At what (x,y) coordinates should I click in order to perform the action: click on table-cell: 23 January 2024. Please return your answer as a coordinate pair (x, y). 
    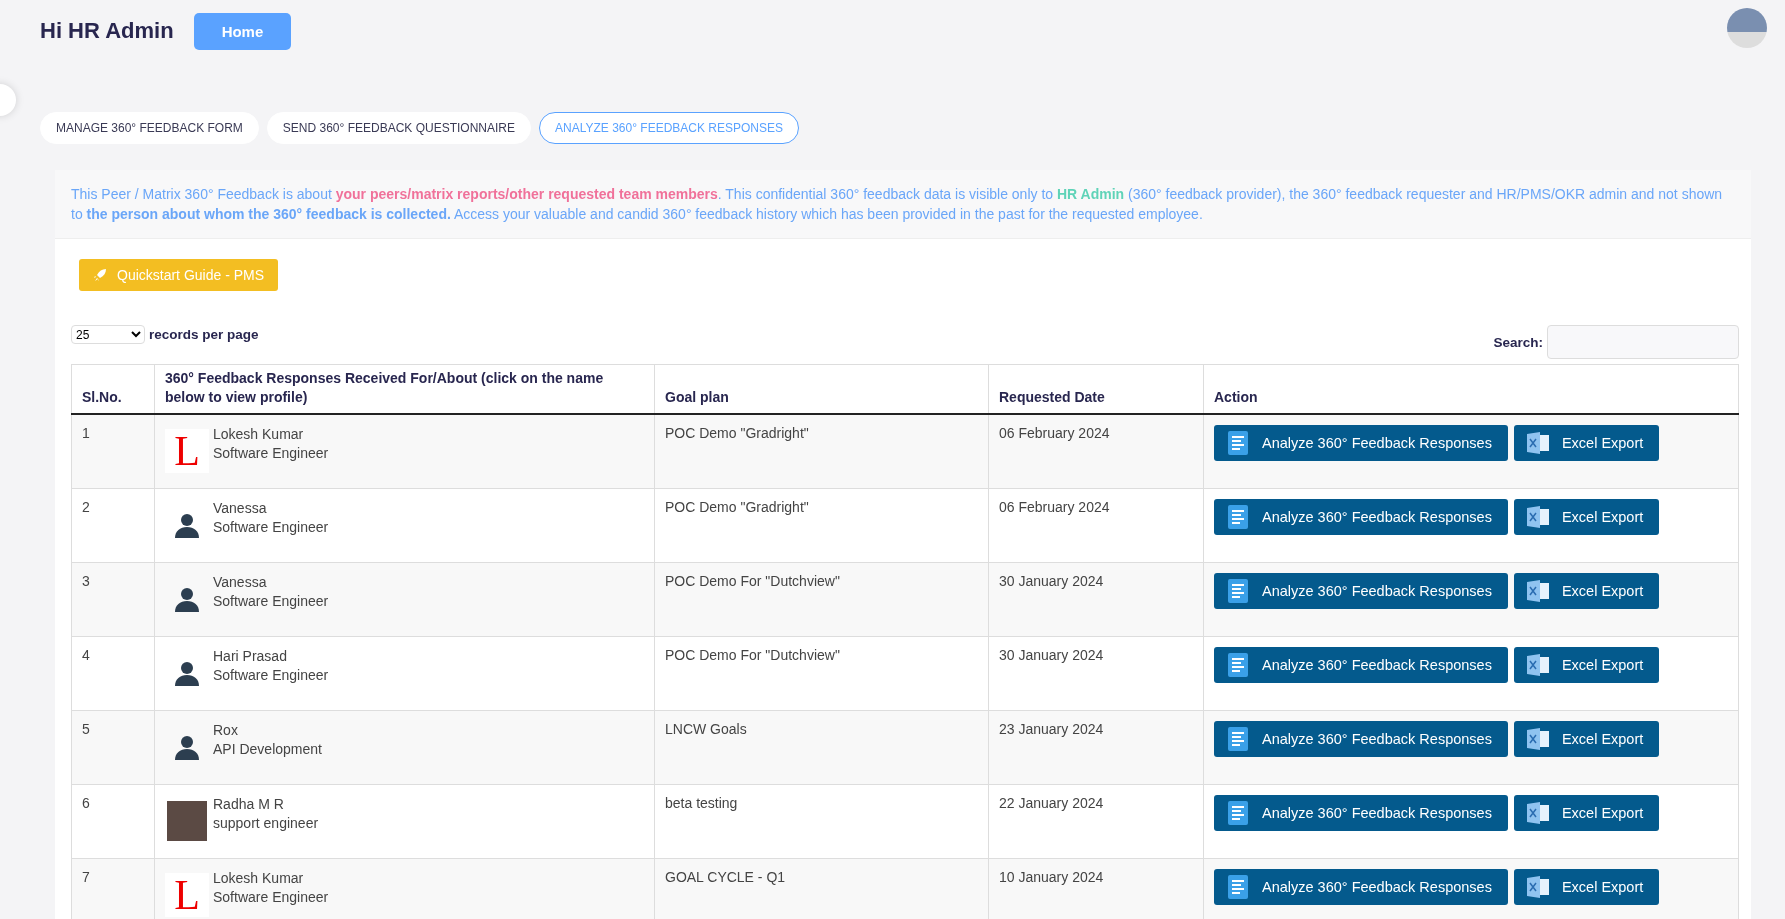
    Looking at the image, I should click on (1096, 747).